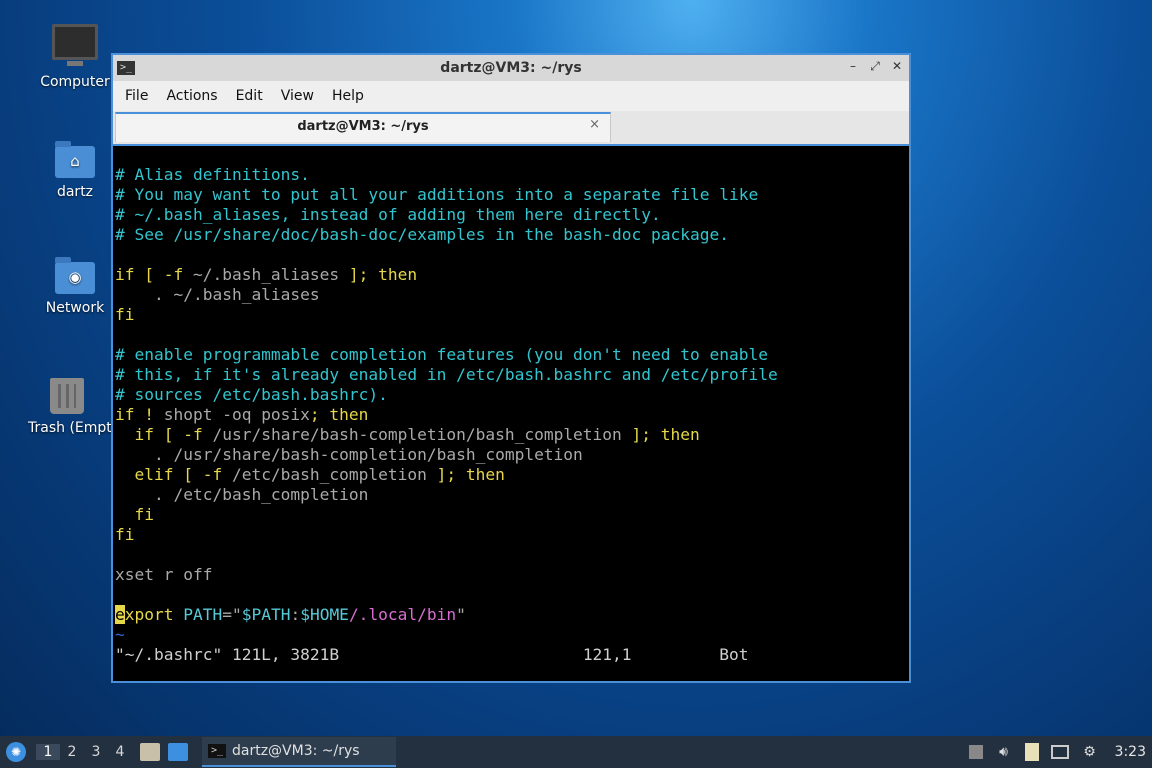 This screenshot has height=768, width=1152. Describe the element at coordinates (227, 654) in the screenshot. I see `vim-status-file: "~/.bashrc" 121L, 3821B` at that location.